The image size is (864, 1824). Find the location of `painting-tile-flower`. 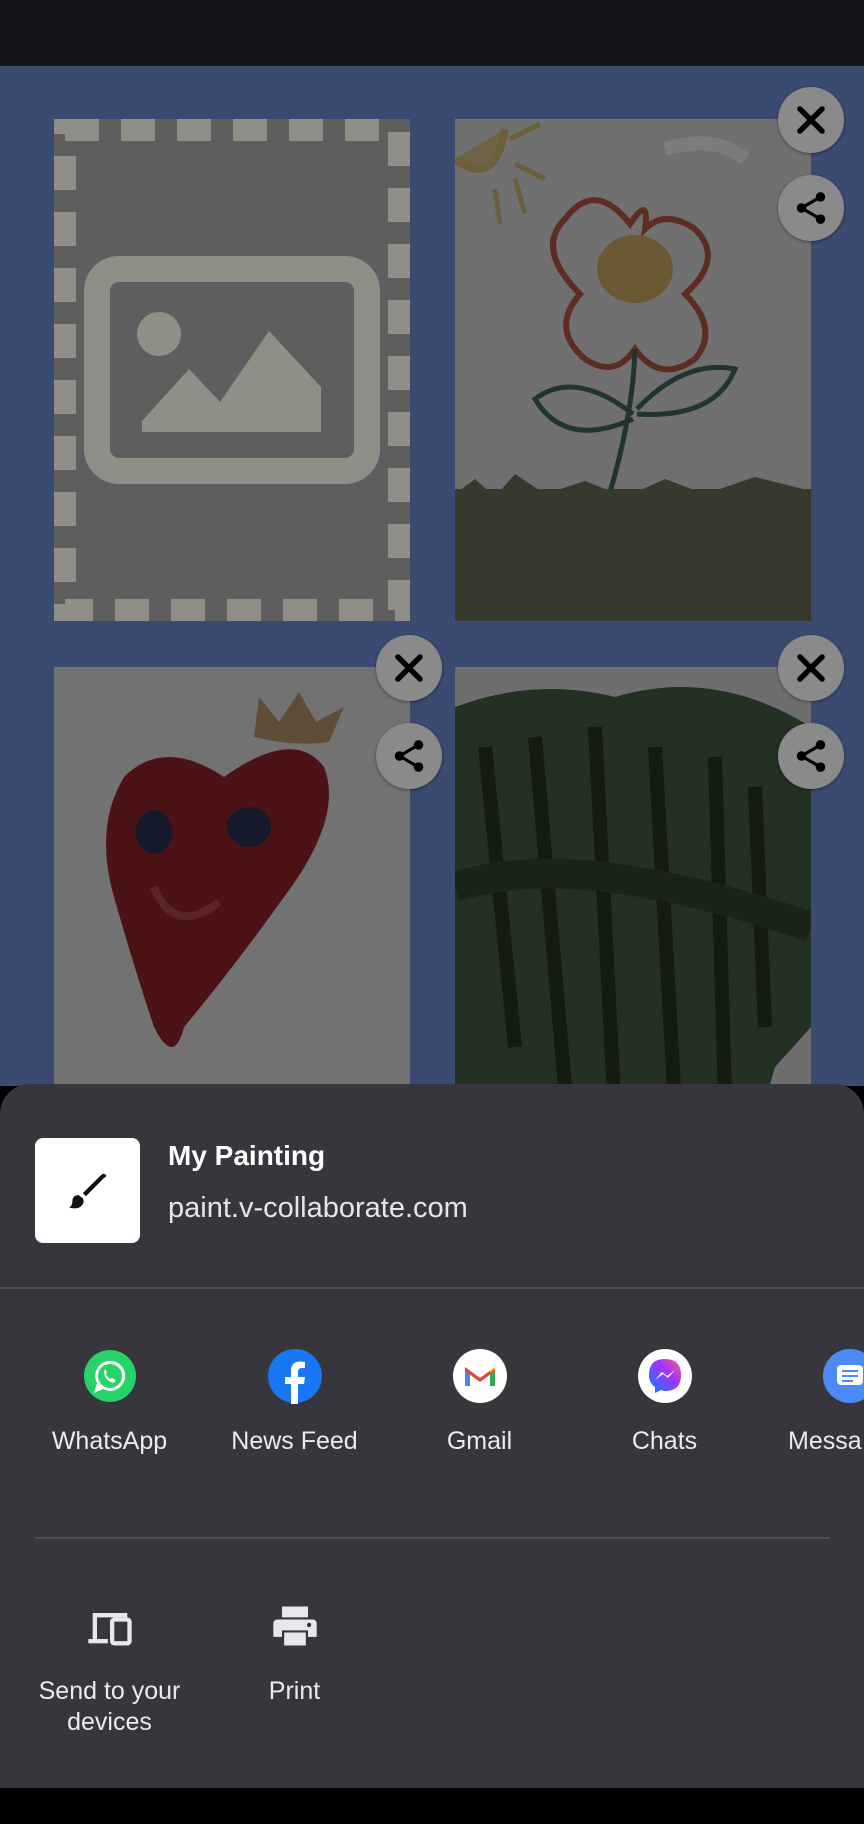

painting-tile-flower is located at coordinates (633, 370).